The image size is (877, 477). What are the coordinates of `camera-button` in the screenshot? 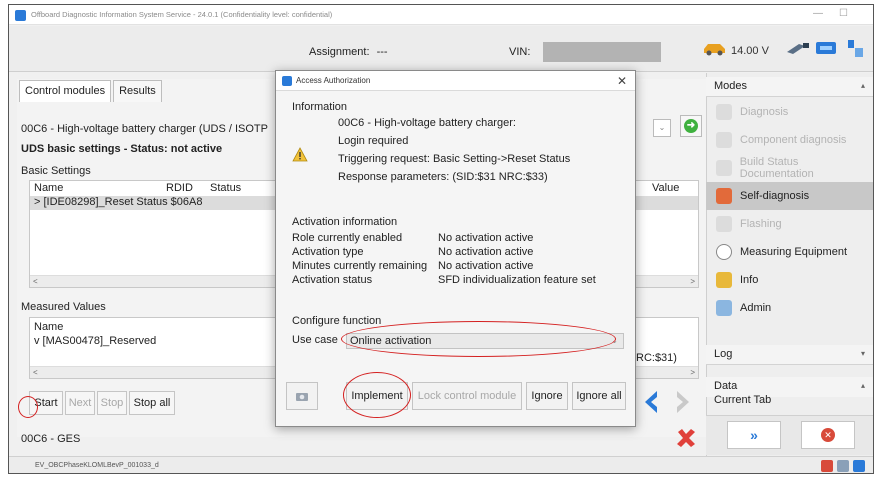 It's located at (302, 396).